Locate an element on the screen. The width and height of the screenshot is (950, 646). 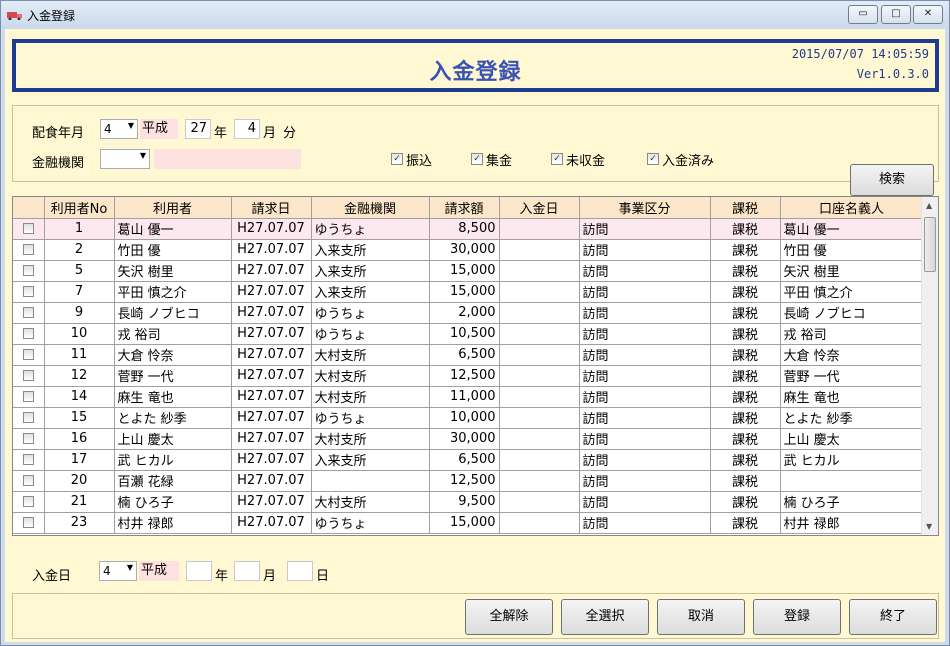
scroll-up-icon: ▲ is located at coordinates (929, 205).